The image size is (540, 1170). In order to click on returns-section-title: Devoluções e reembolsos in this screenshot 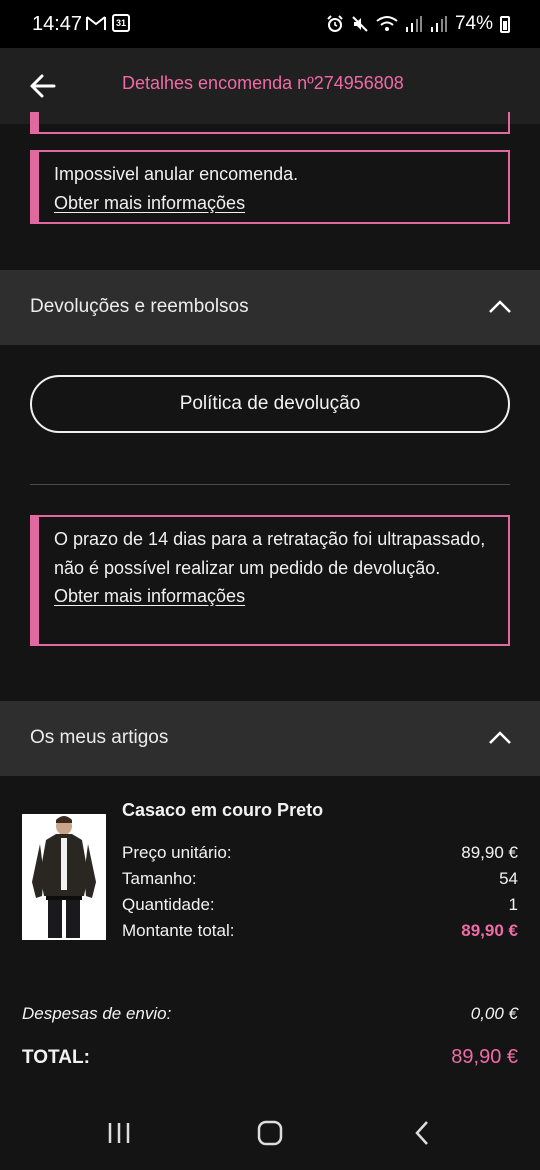, I will do `click(139, 306)`.